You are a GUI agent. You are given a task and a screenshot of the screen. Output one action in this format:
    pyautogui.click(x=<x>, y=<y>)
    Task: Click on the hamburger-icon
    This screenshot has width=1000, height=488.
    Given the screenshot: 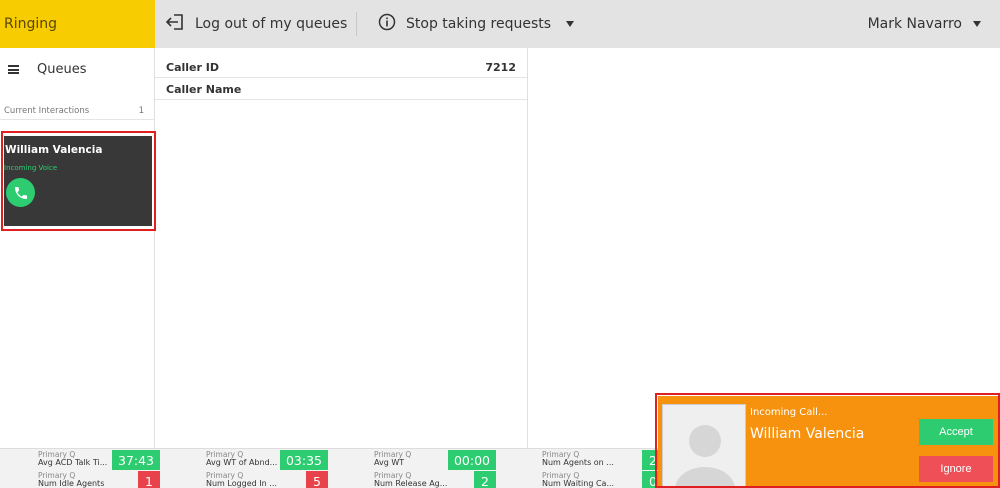 What is the action you would take?
    pyautogui.click(x=13, y=69)
    